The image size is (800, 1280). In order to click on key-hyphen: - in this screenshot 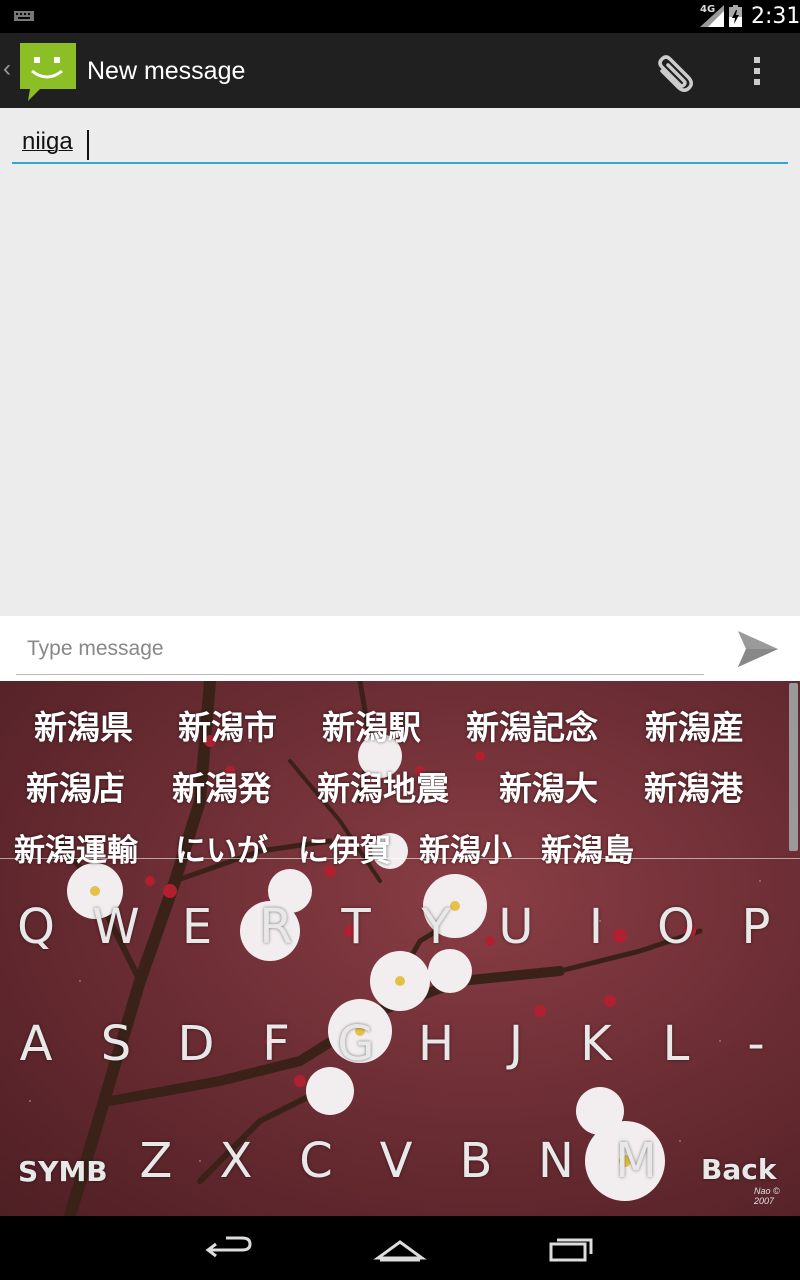, I will do `click(756, 1044)`.